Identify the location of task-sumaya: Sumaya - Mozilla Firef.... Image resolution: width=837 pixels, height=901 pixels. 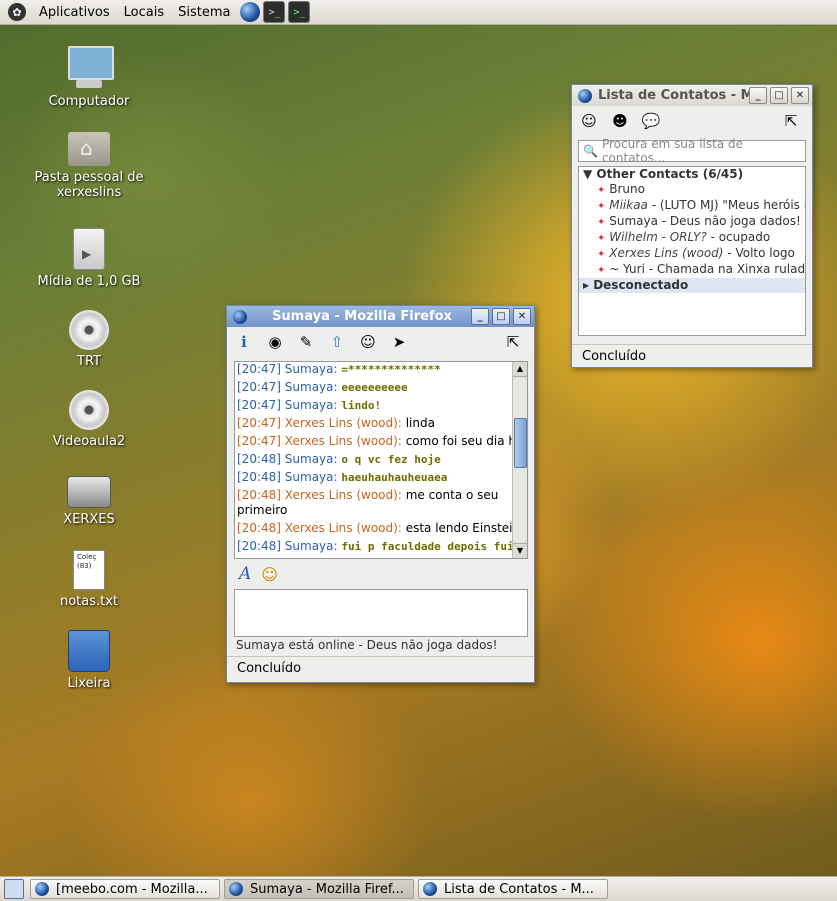
(319, 889).